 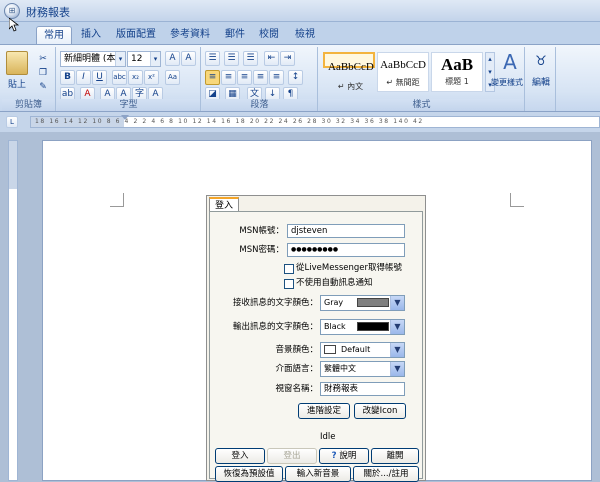 What do you see at coordinates (289, 269) in the screenshot?
I see `get-account-checkbox` at bounding box center [289, 269].